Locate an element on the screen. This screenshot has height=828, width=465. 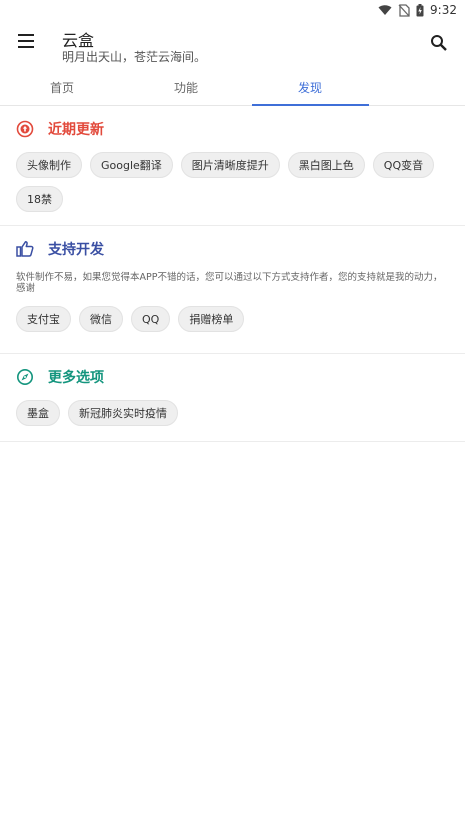
clock: 9:32 is located at coordinates (443, 10).